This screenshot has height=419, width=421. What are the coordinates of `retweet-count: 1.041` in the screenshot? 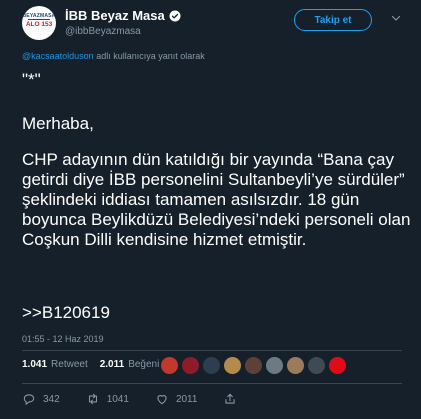 It's located at (34, 364).